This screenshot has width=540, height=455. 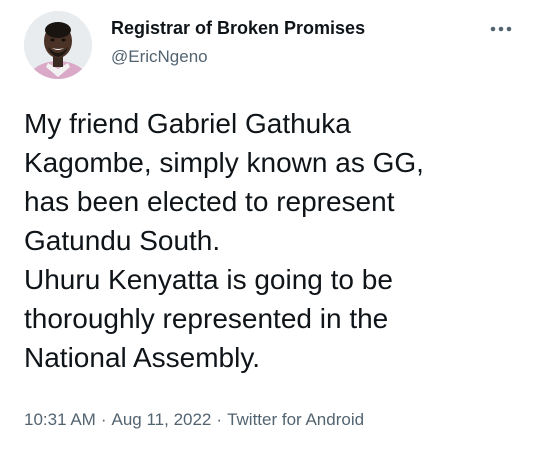 I want to click on tweet-date: Aug 11, 2022, so click(x=162, y=419).